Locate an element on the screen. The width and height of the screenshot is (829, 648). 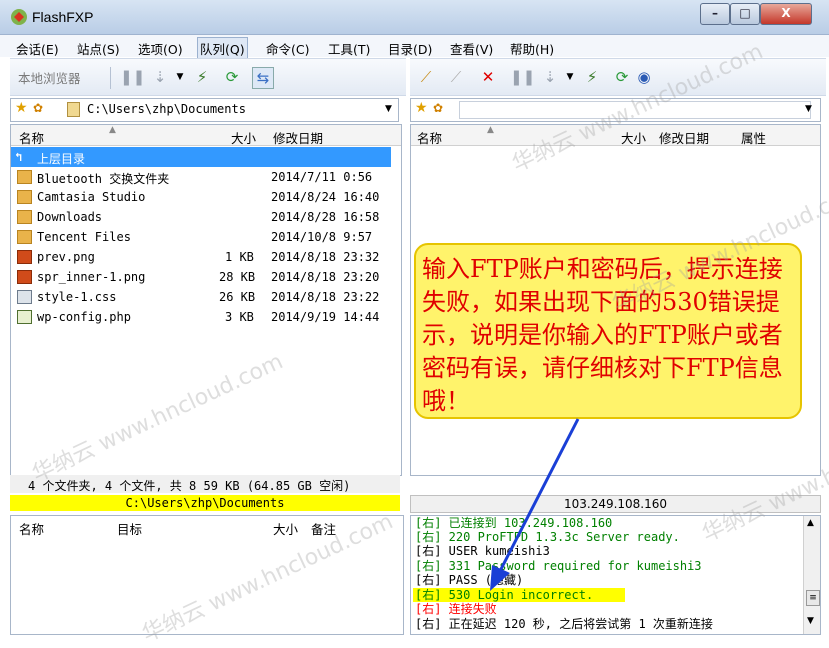
column-attributes: 属性 is located at coordinates (753, 137).